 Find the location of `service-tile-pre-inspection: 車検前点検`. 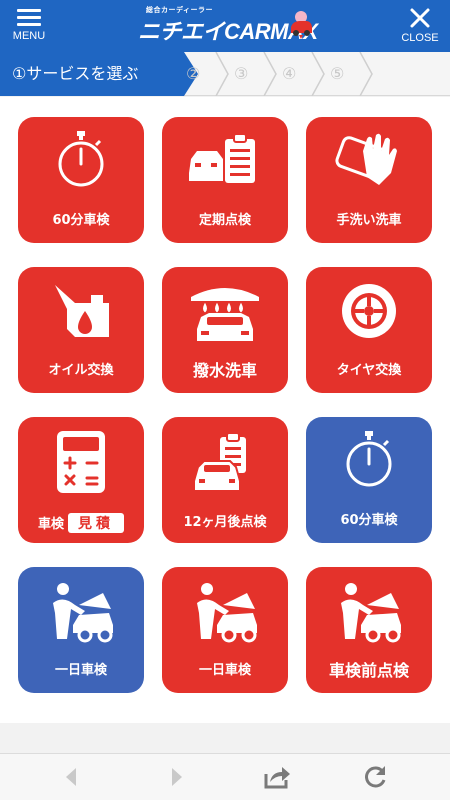

service-tile-pre-inspection: 車検前点検 is located at coordinates (369, 630).